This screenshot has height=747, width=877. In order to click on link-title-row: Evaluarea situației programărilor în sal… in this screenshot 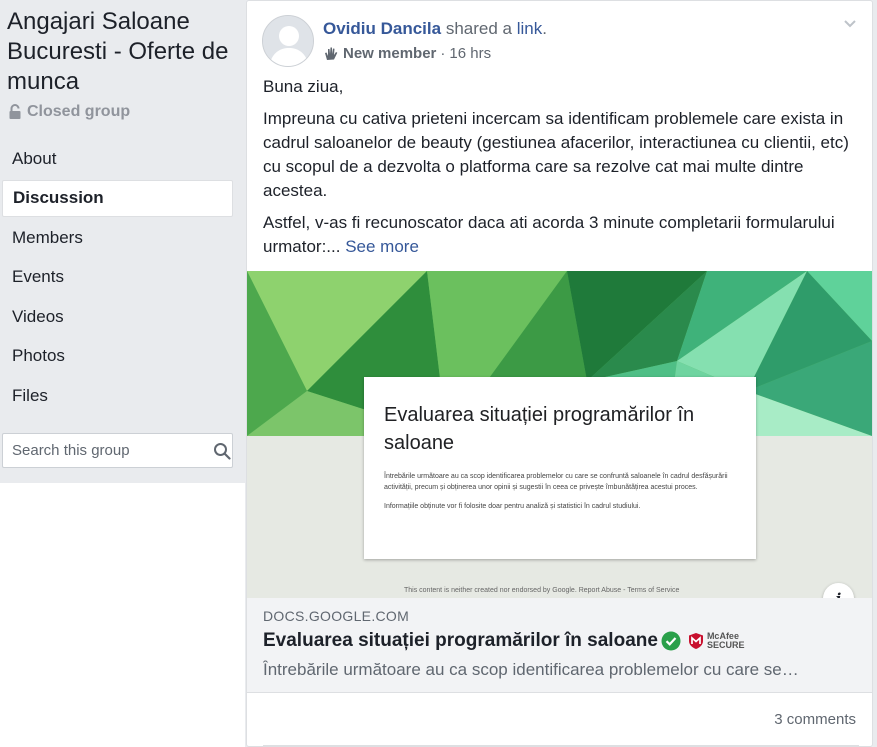, I will do `click(559, 641)`.